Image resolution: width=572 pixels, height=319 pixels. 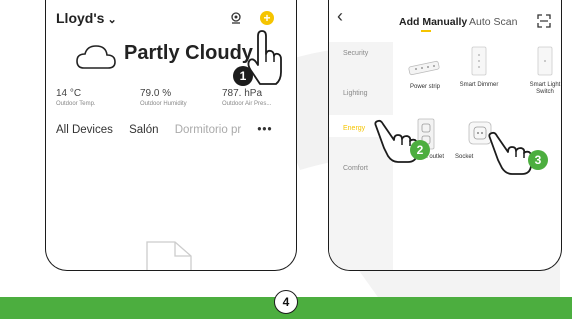 I want to click on step-badge: 3, so click(x=538, y=160).